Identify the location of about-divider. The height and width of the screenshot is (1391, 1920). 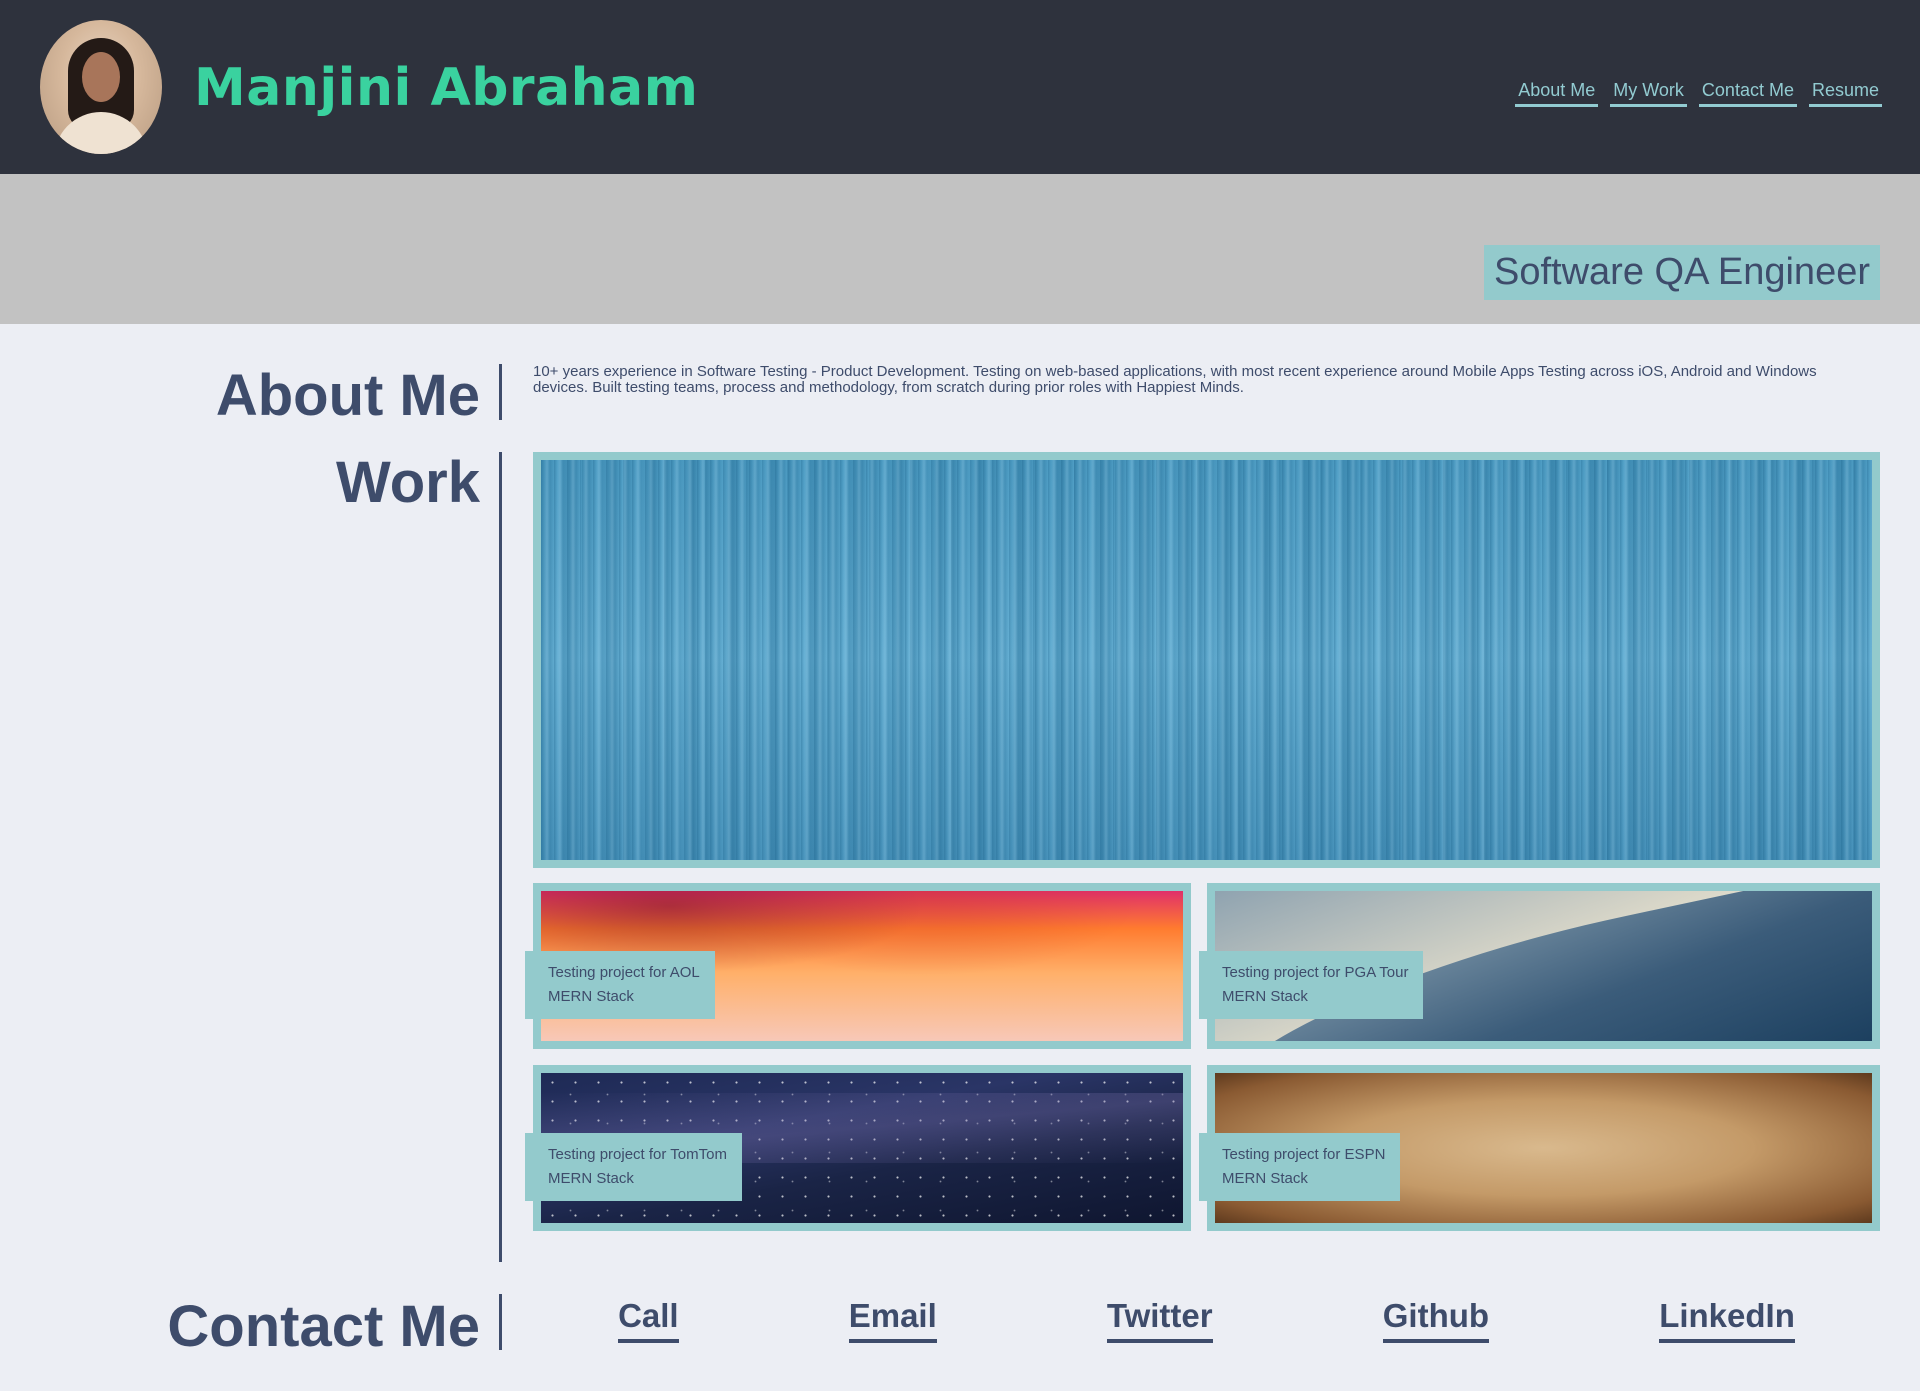
(500, 392).